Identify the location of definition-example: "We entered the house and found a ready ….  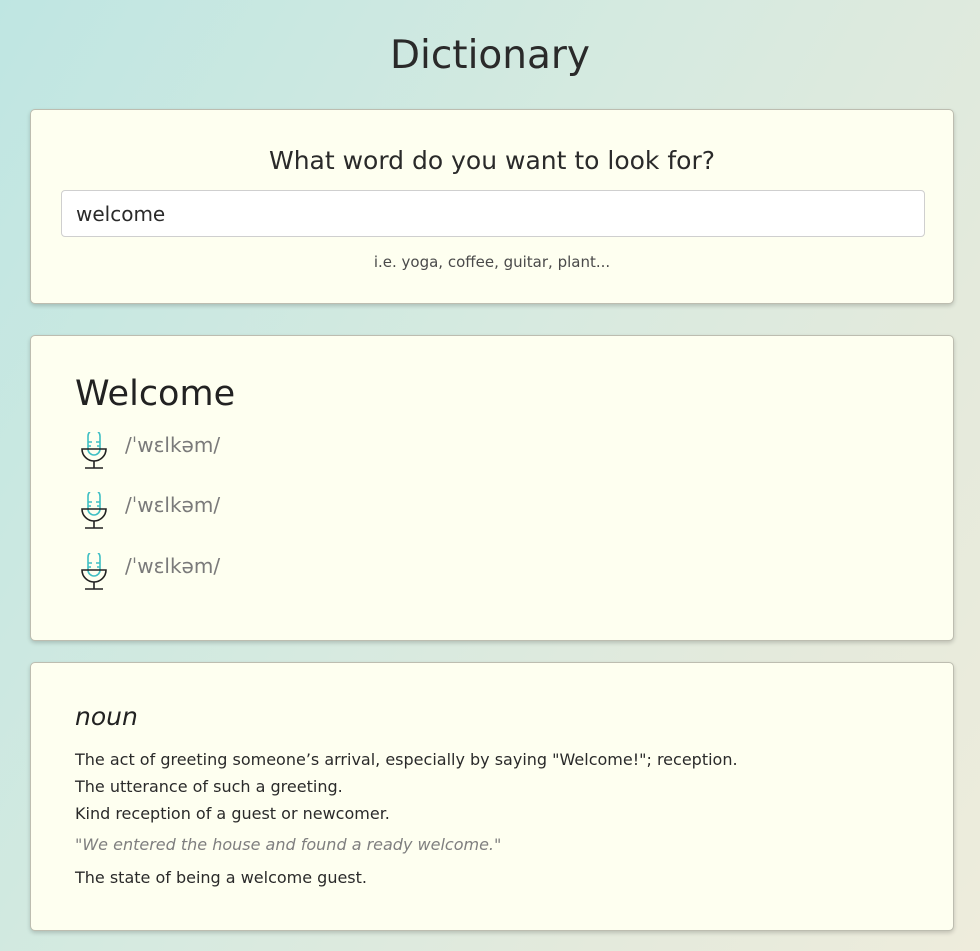
(288, 844).